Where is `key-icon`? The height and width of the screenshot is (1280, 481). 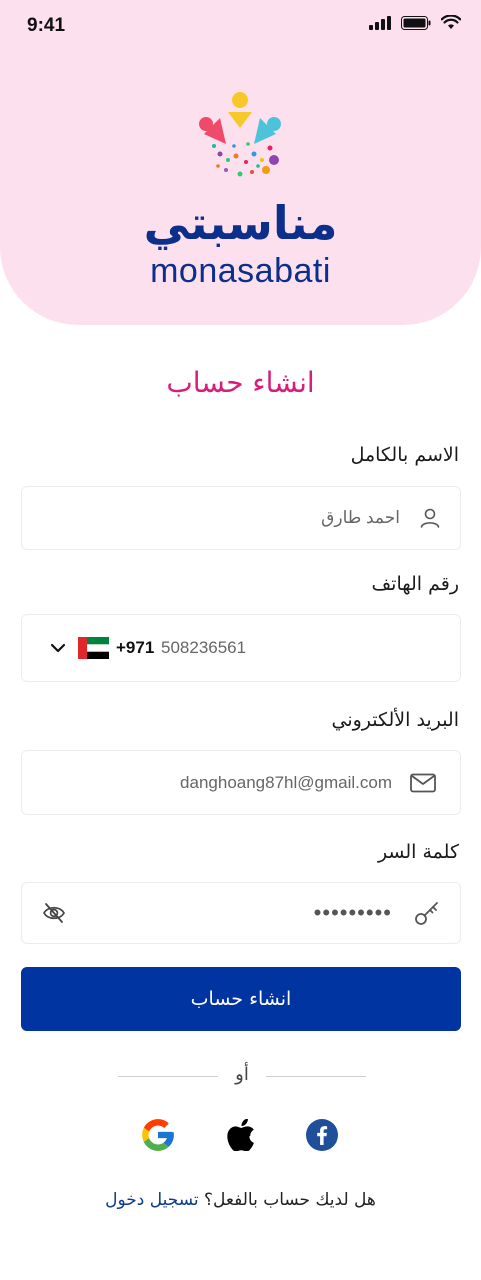
key-icon is located at coordinates (426, 913).